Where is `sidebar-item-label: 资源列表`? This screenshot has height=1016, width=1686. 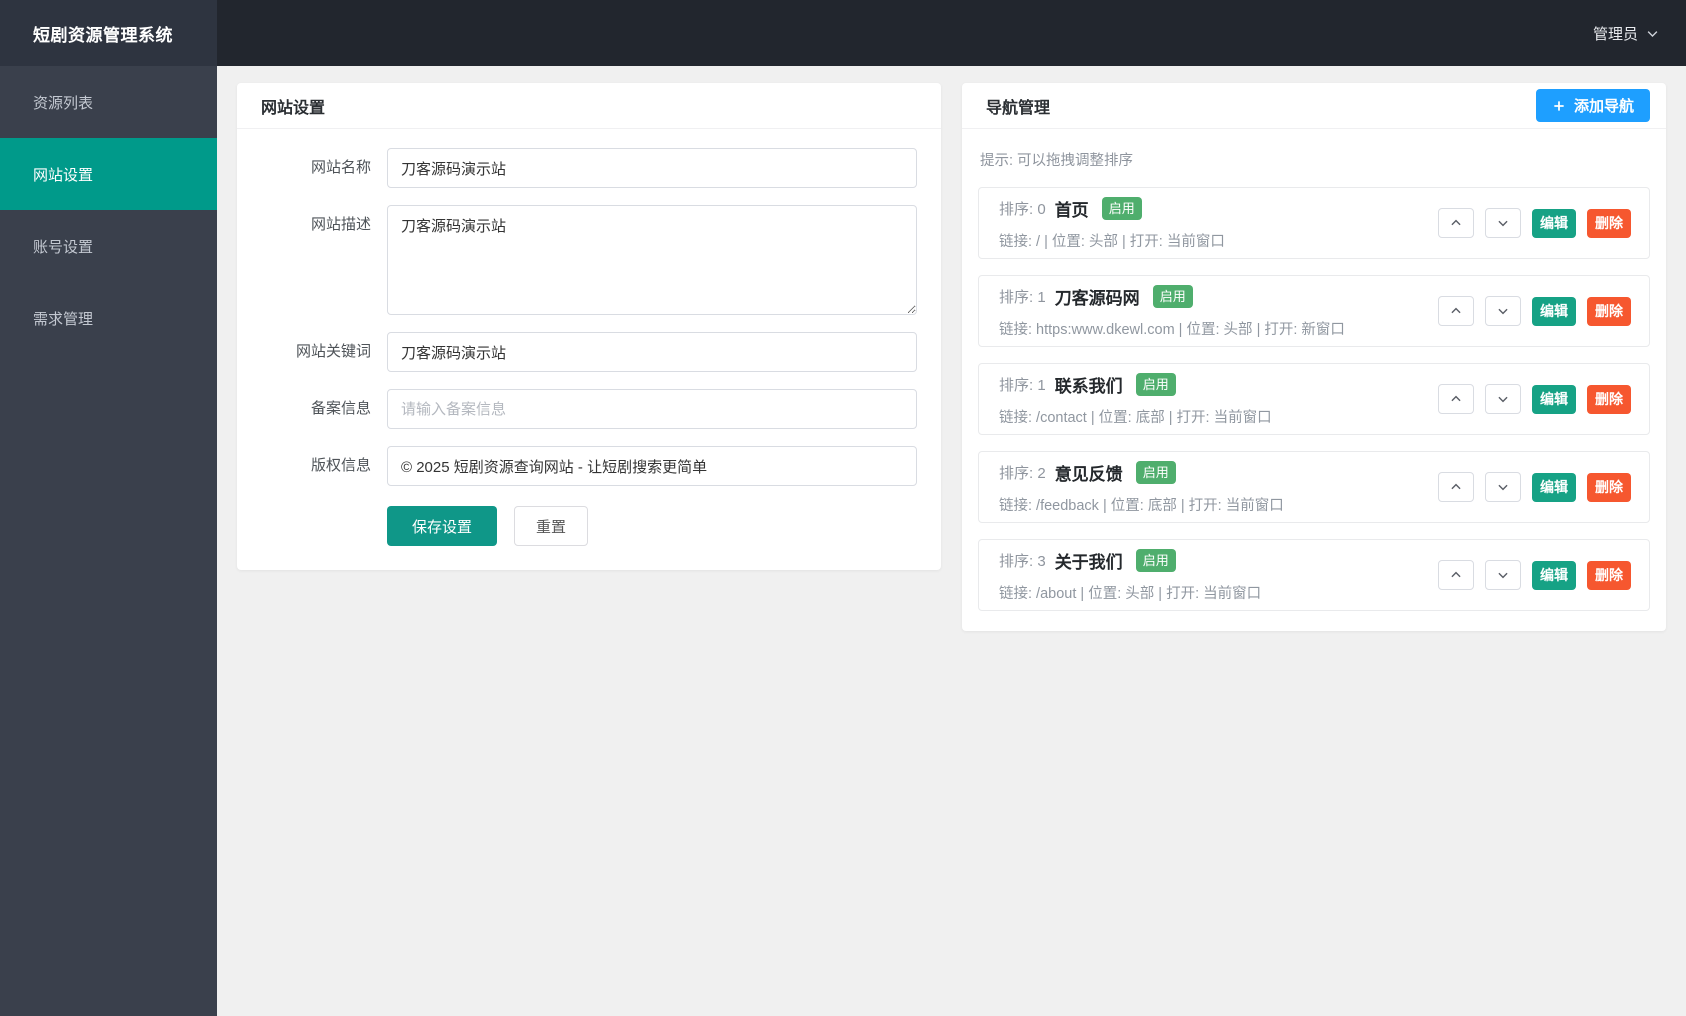
sidebar-item-label: 资源列表 is located at coordinates (63, 103).